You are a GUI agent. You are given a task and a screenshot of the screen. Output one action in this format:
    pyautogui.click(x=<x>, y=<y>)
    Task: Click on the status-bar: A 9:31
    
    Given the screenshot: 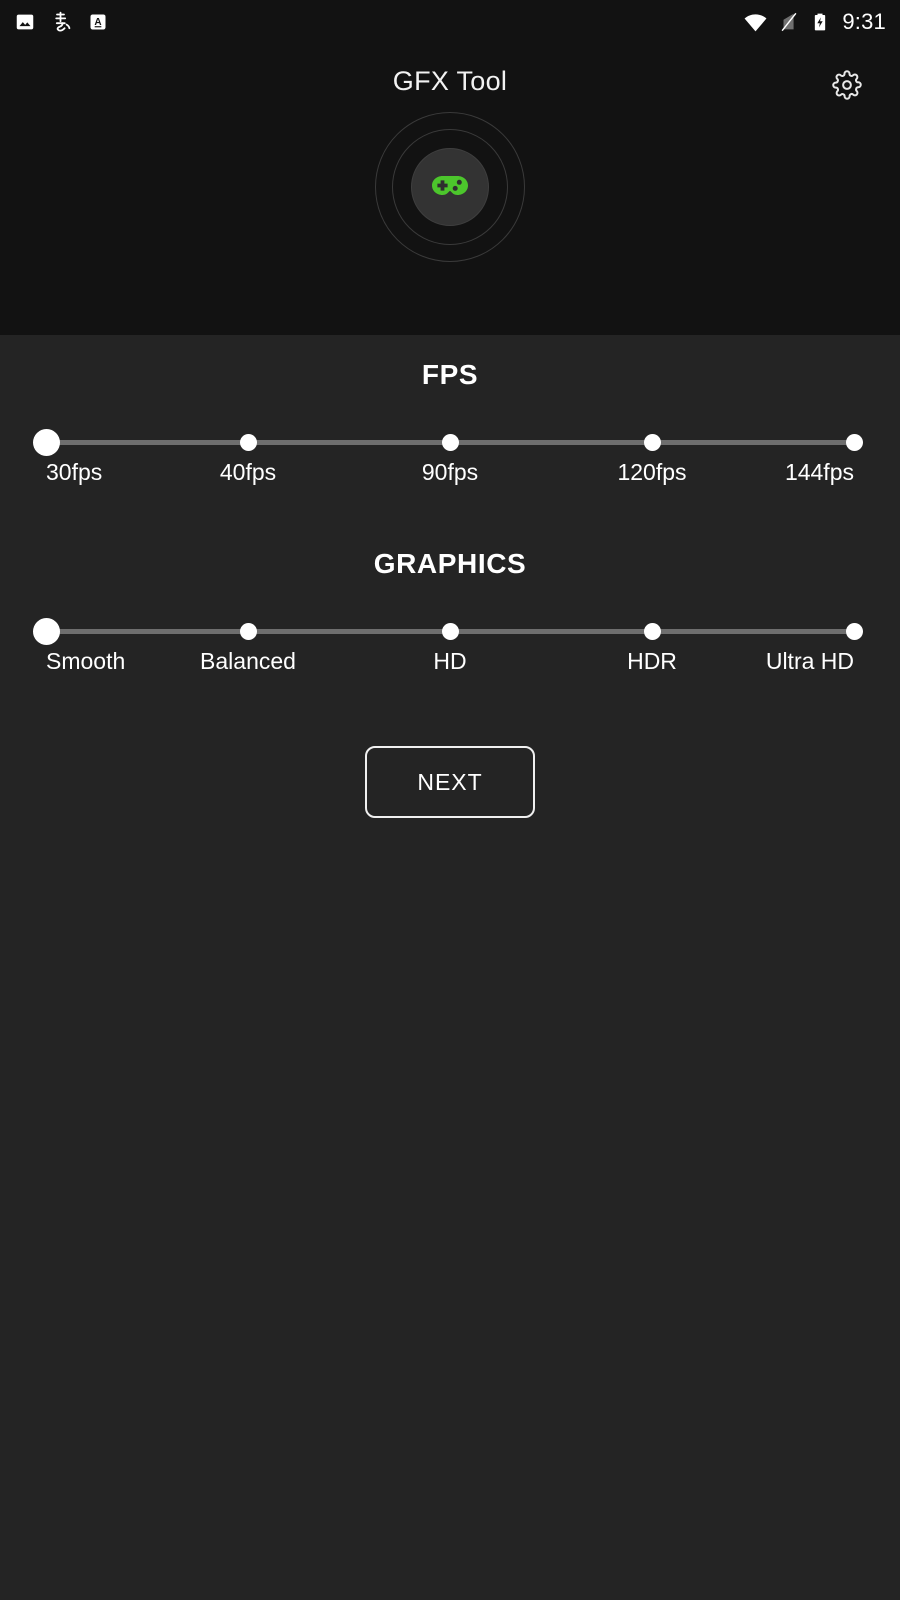 What is the action you would take?
    pyautogui.click(x=450, y=22)
    